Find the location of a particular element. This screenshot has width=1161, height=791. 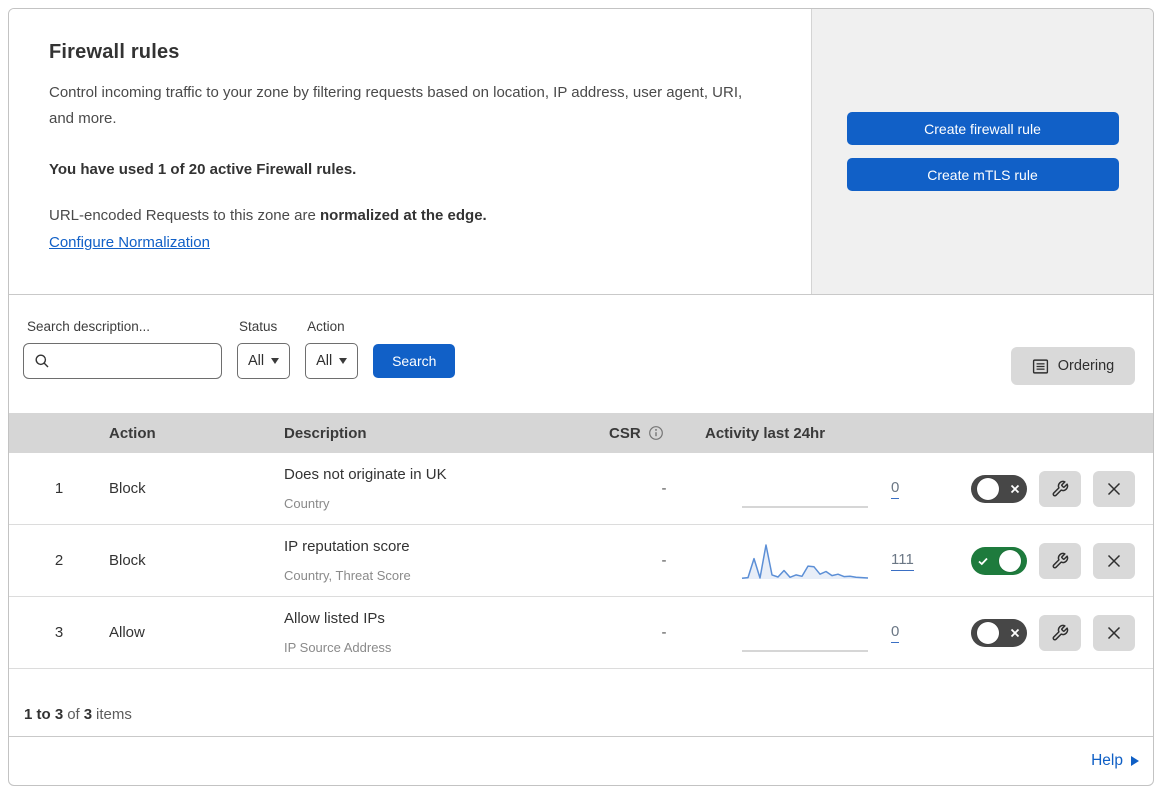

normalization-prefix: URL-encoded Requests to this zone are is located at coordinates (184, 215).